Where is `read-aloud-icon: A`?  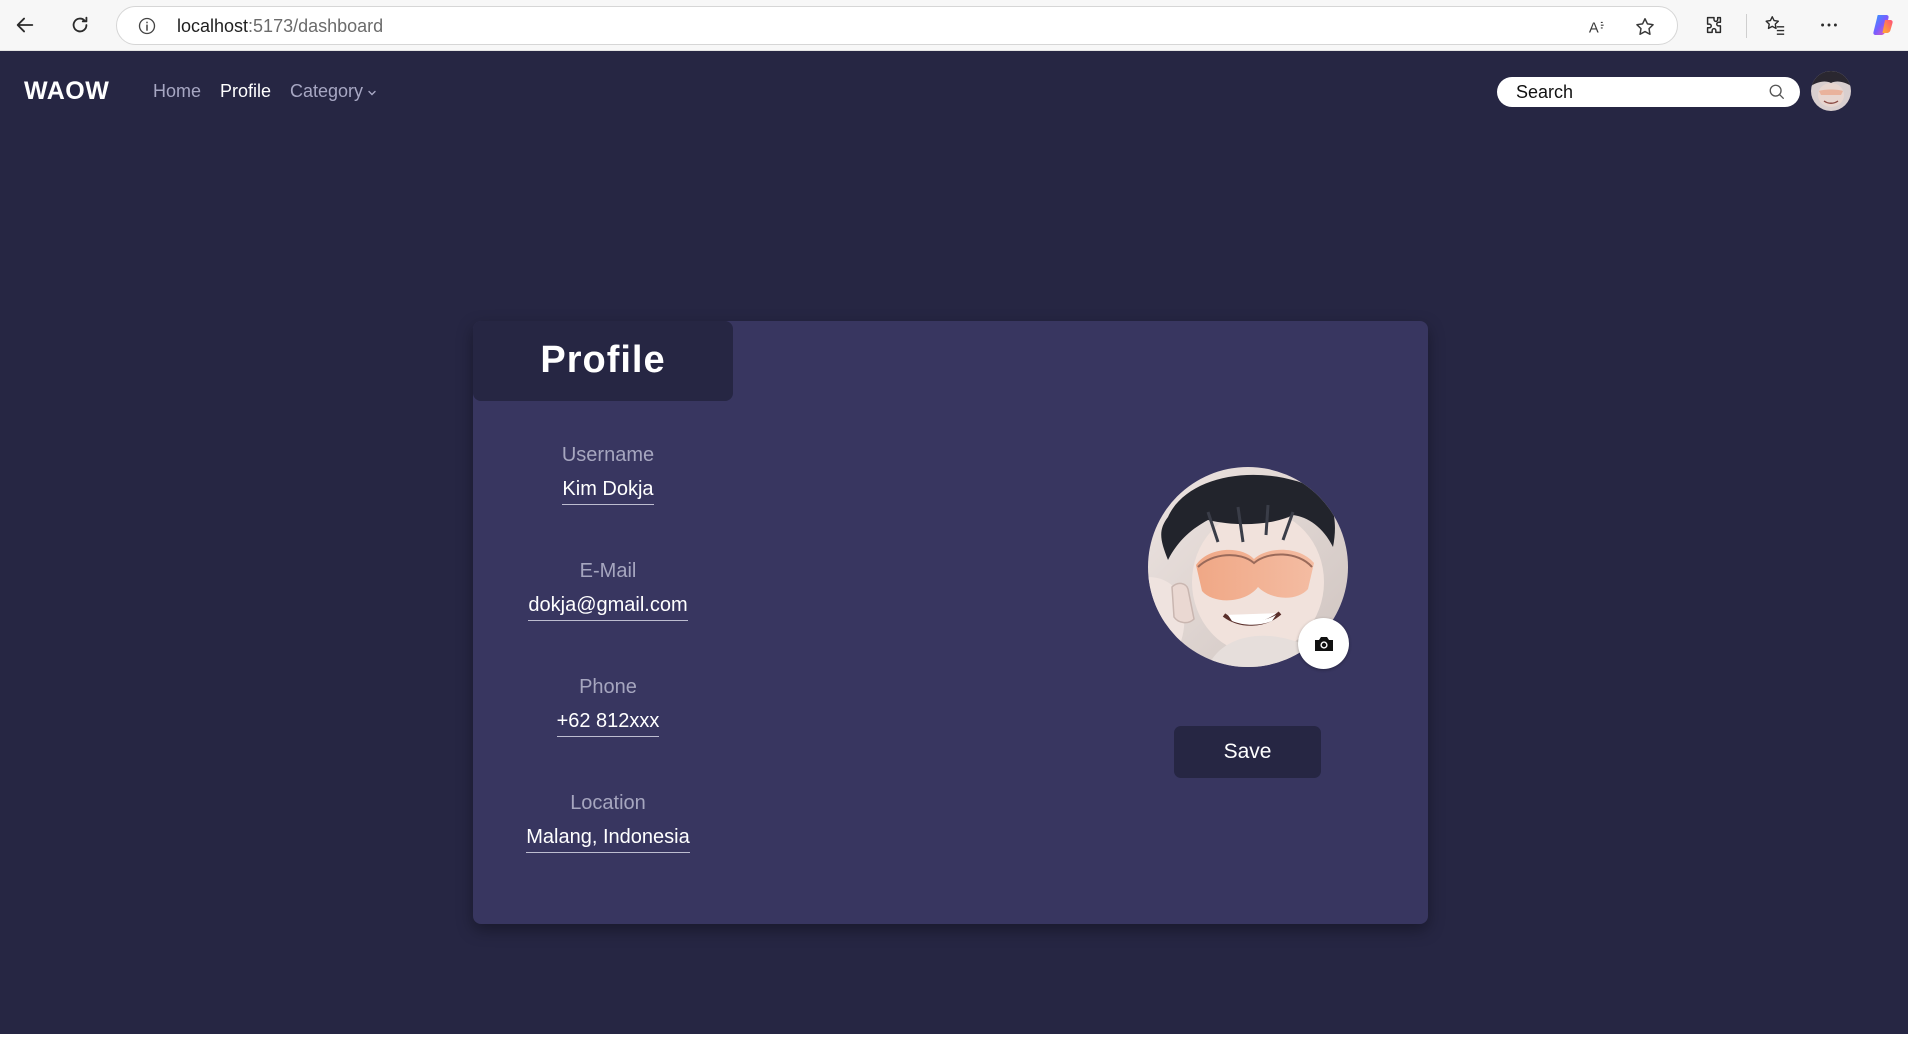
read-aloud-icon: A is located at coordinates (1599, 27).